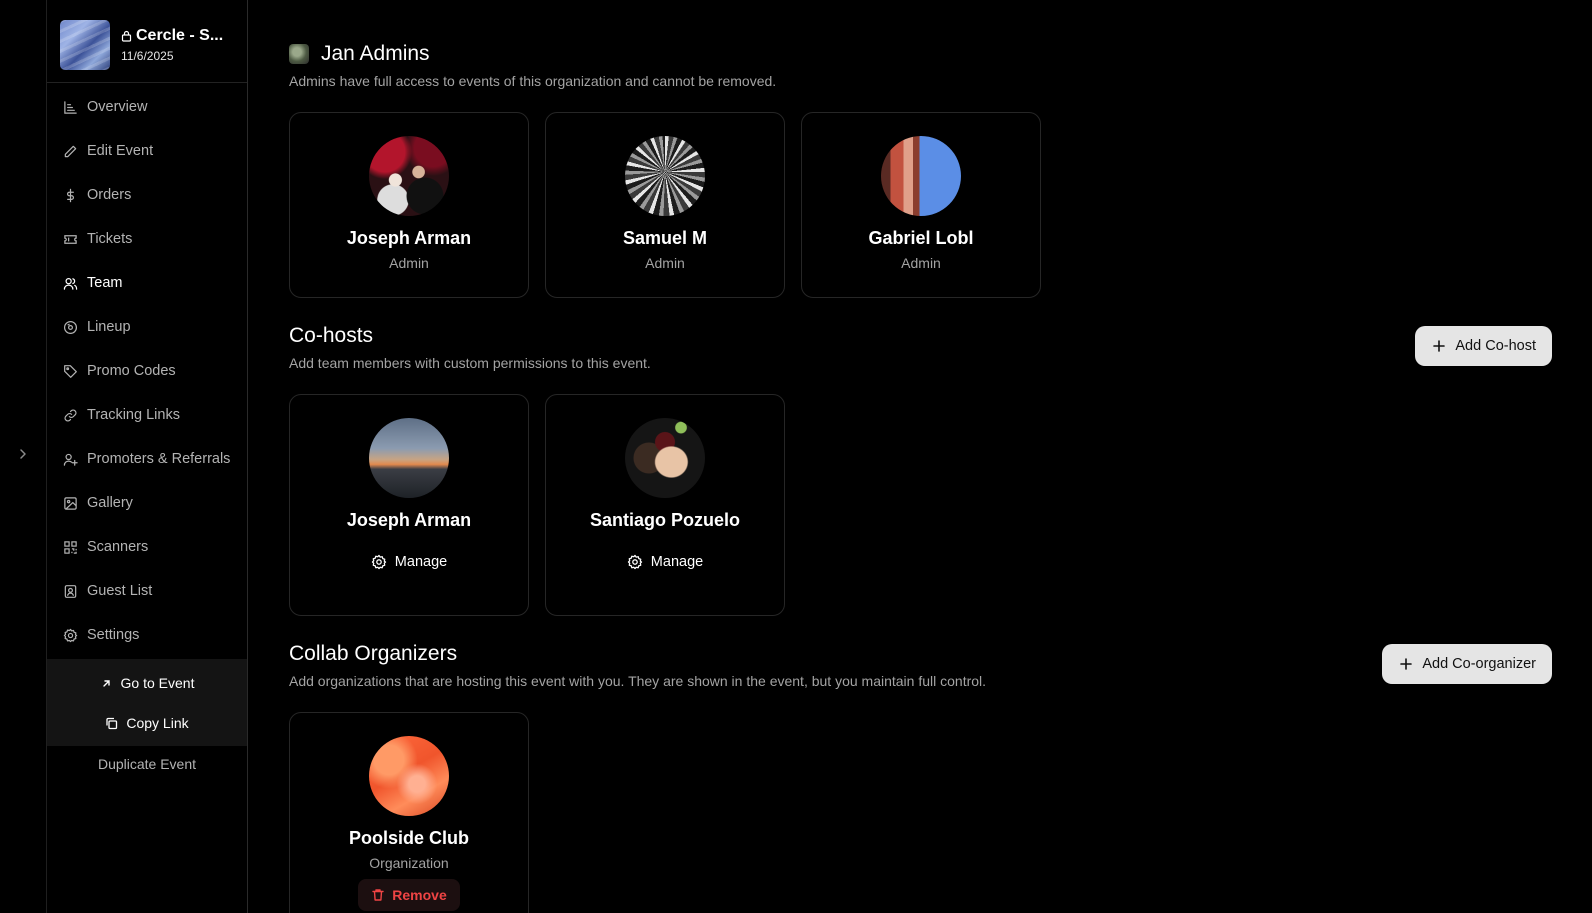  I want to click on event-header: Cercle - S... 11/6/2025, so click(147, 41).